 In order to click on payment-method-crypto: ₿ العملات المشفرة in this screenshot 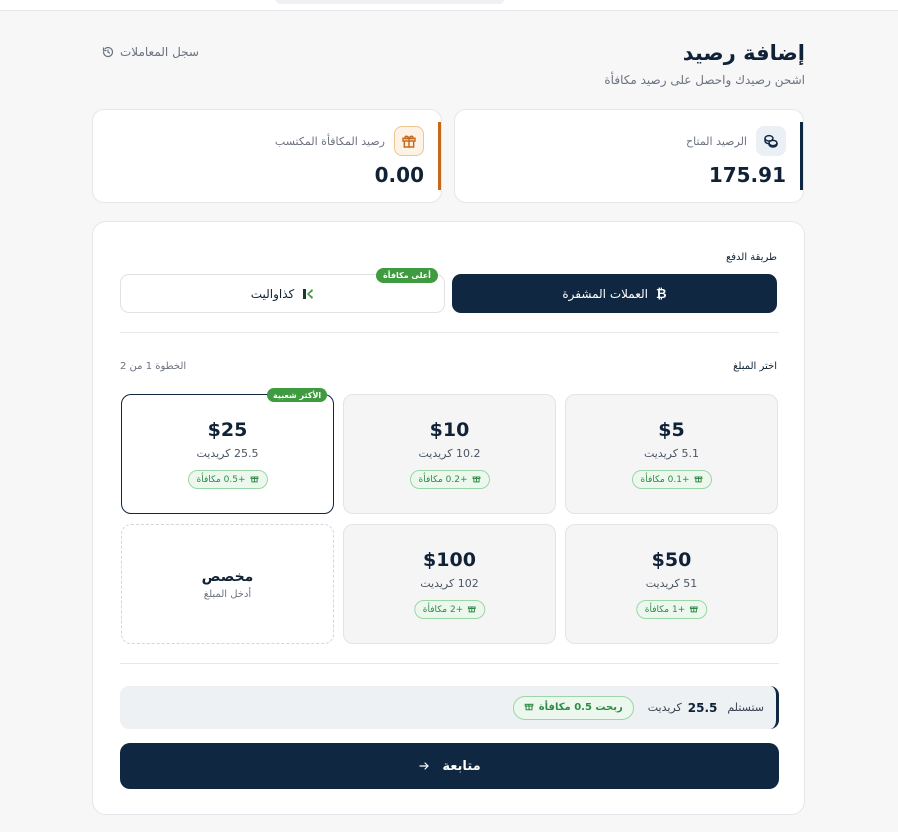, I will do `click(614, 293)`.